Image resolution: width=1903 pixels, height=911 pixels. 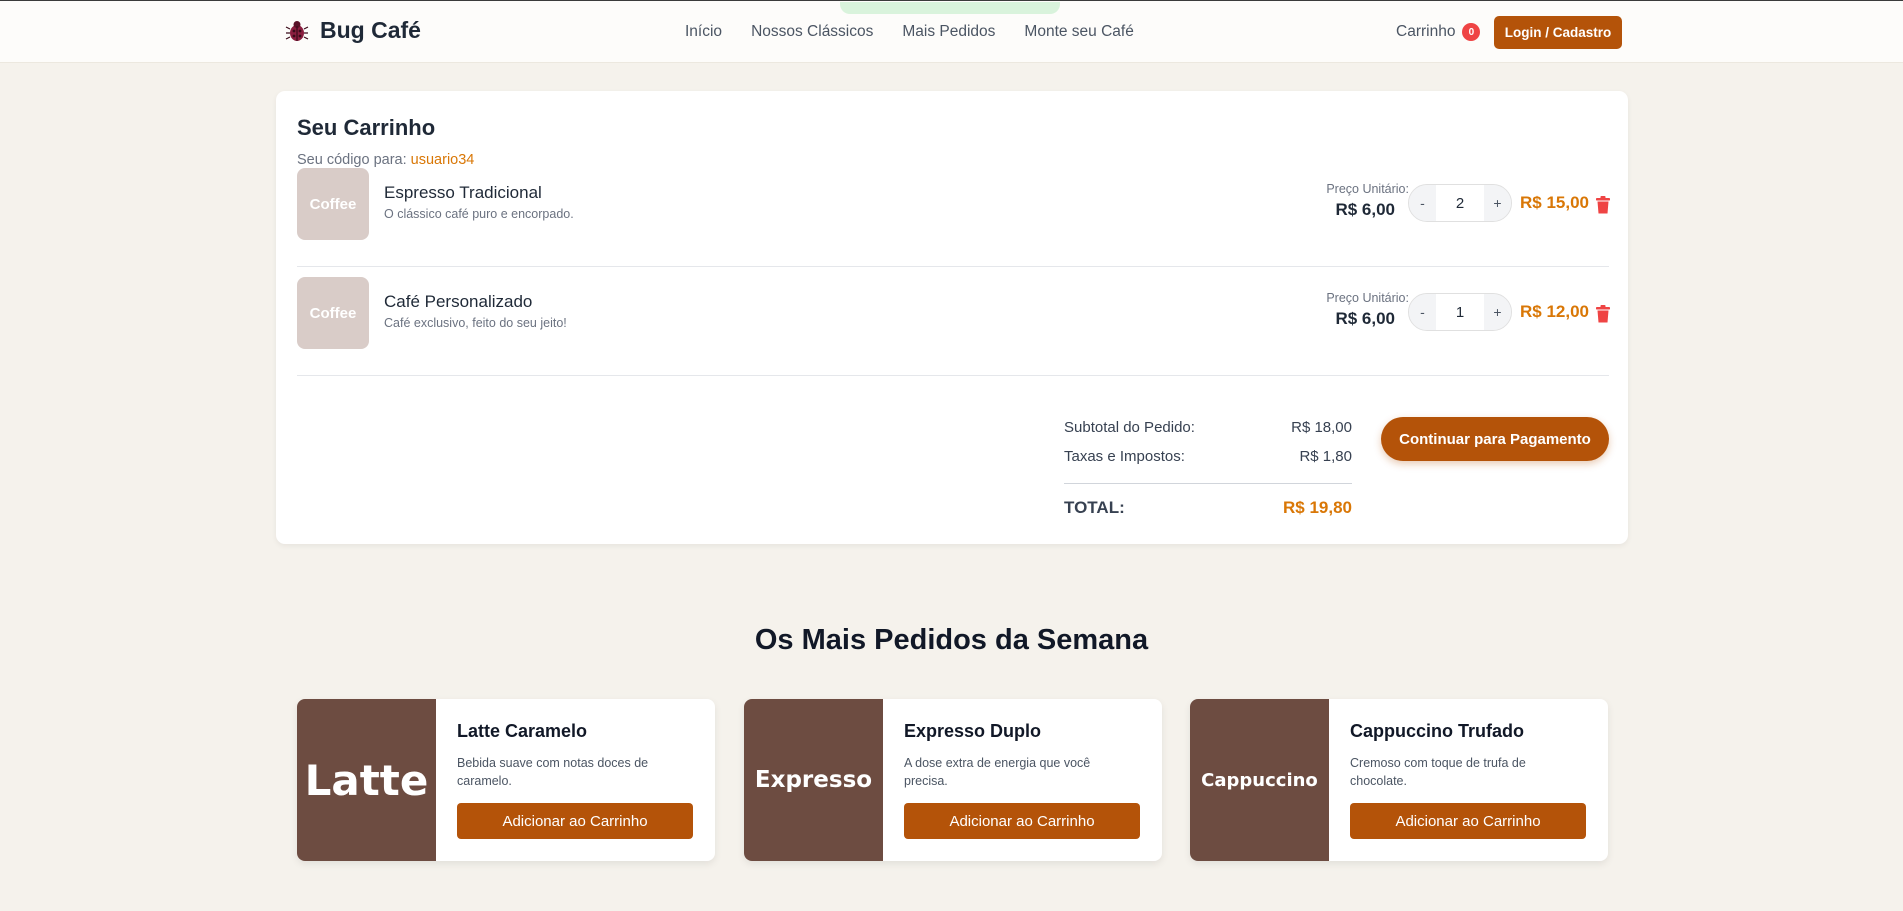 What do you see at coordinates (475, 323) in the screenshot?
I see `item-description: Café exclusivo, feito do seu jeito!` at bounding box center [475, 323].